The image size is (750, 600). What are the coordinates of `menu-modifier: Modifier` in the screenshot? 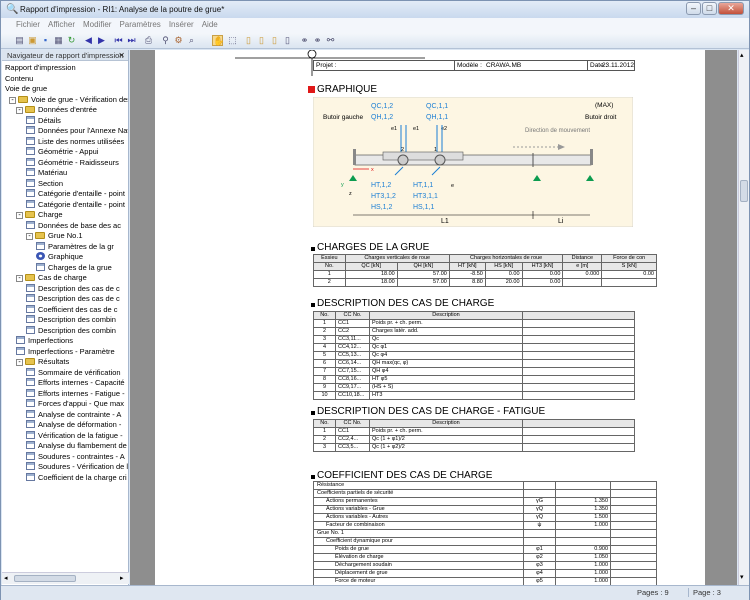 It's located at (97, 23).